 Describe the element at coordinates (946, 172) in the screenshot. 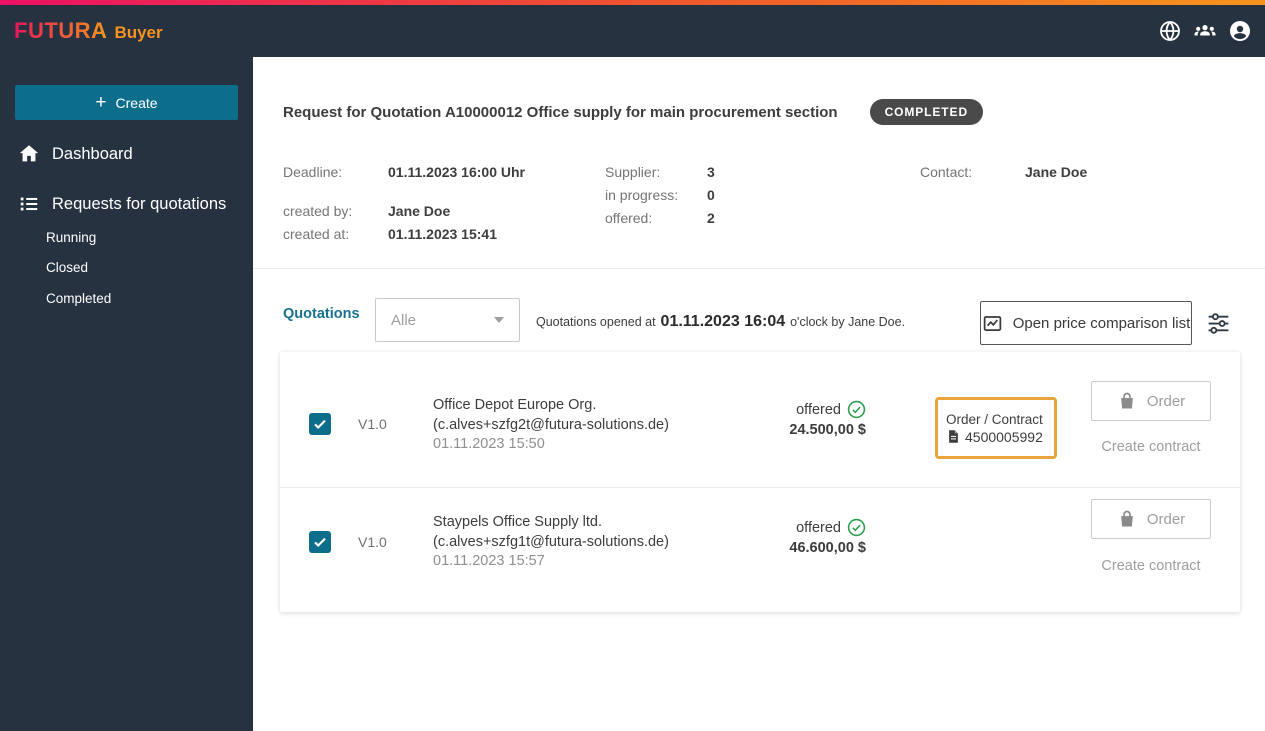

I see `meta-label: Contact:` at that location.